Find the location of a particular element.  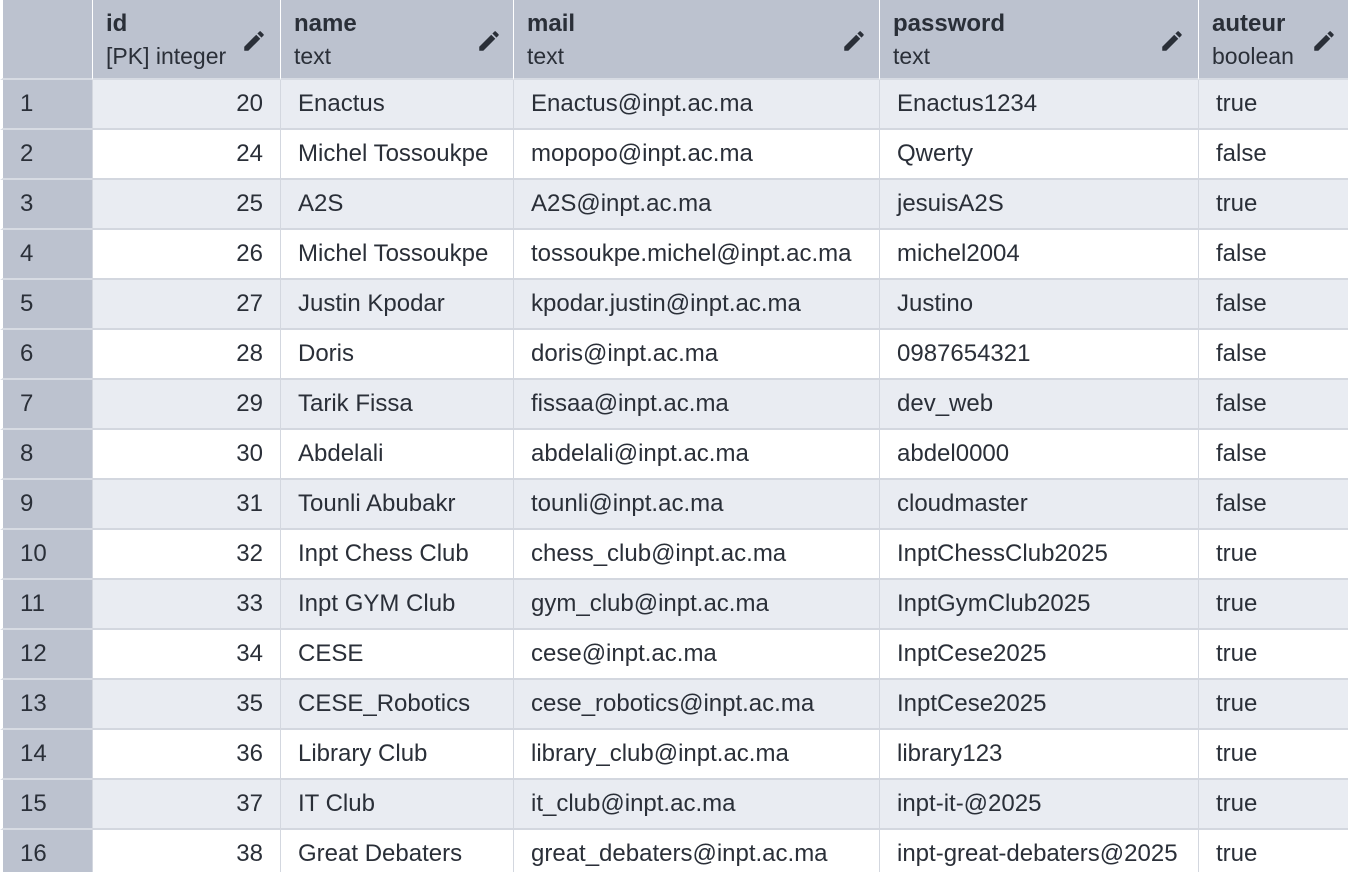

cell-mail: tounli@inpt.ac.ma is located at coordinates (696, 505).